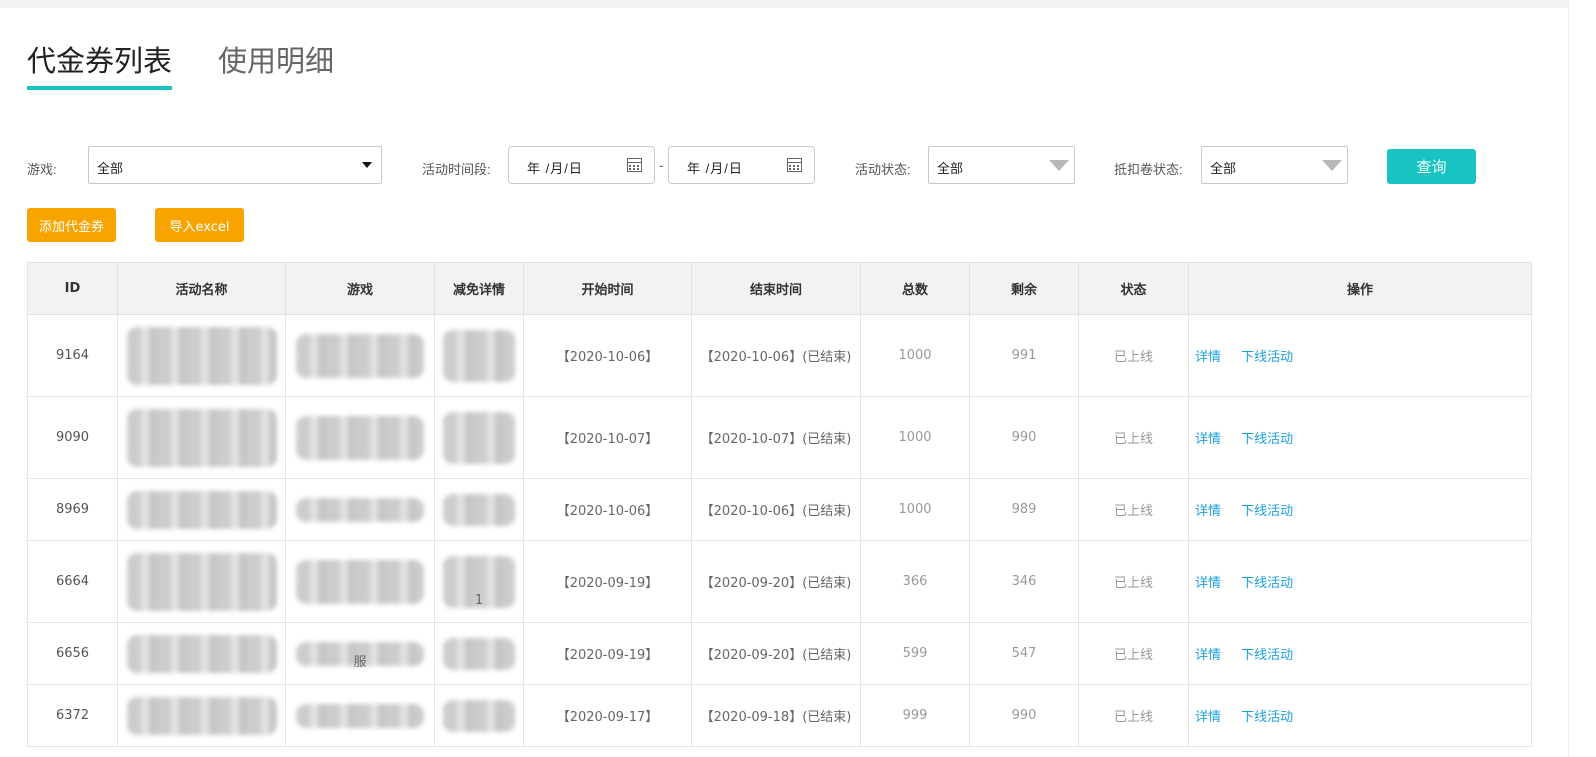 This screenshot has width=1596, height=757. Describe the element at coordinates (100, 64) in the screenshot. I see `tab-voucher-list: 代金券列表` at that location.